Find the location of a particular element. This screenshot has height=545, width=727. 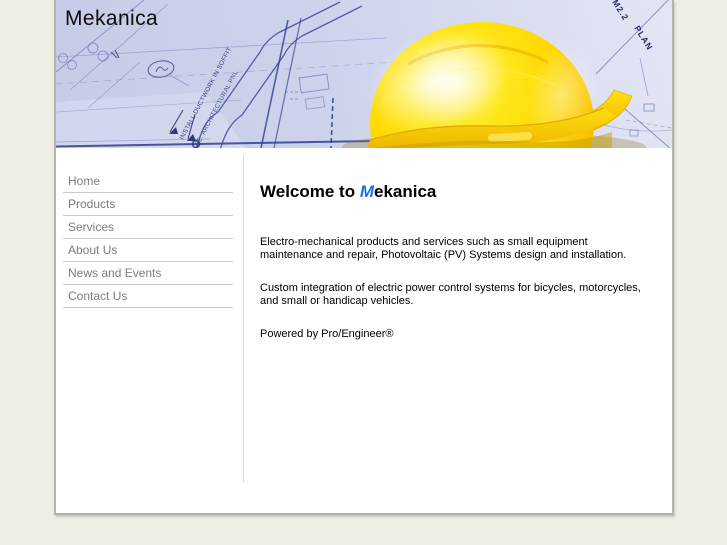

sidebar-item-contact-us: Contact Us is located at coordinates (148, 296).